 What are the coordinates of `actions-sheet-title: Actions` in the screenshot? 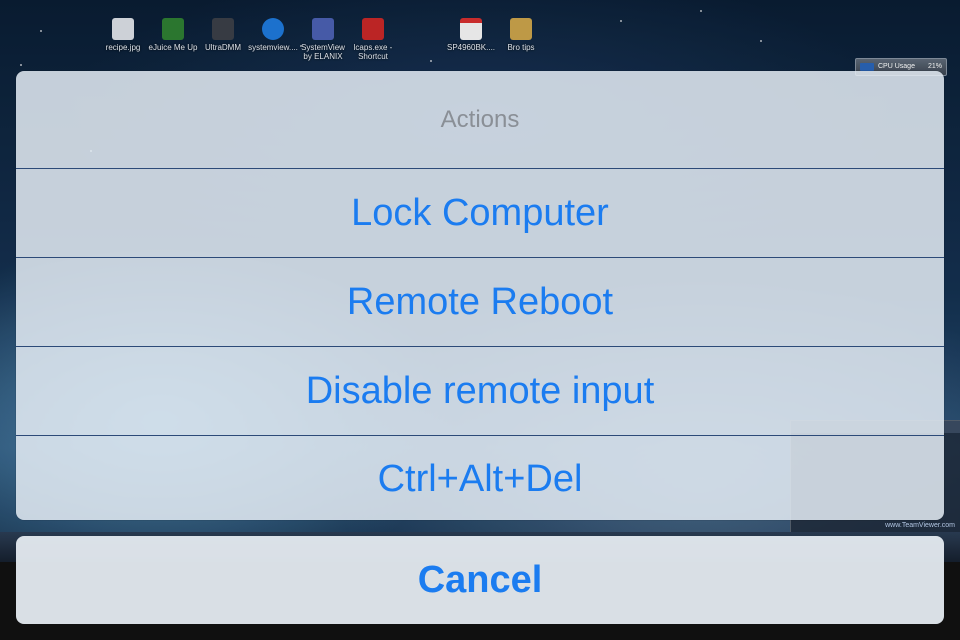 It's located at (480, 119).